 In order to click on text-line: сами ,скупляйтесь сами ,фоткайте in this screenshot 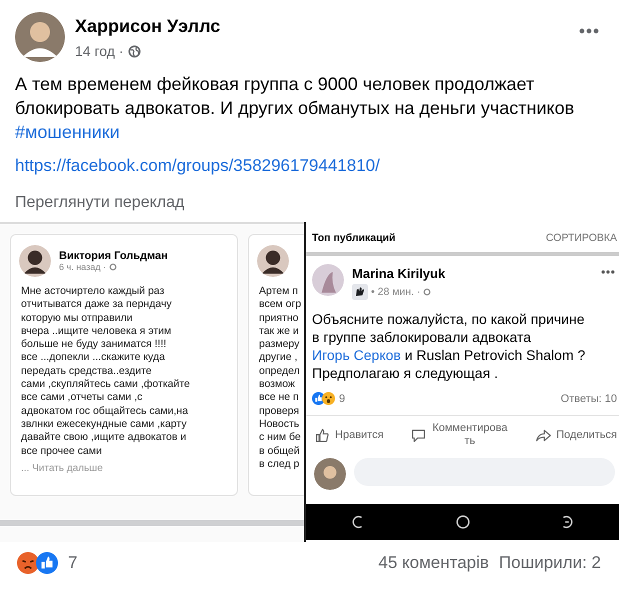, I will do `click(106, 385)`.